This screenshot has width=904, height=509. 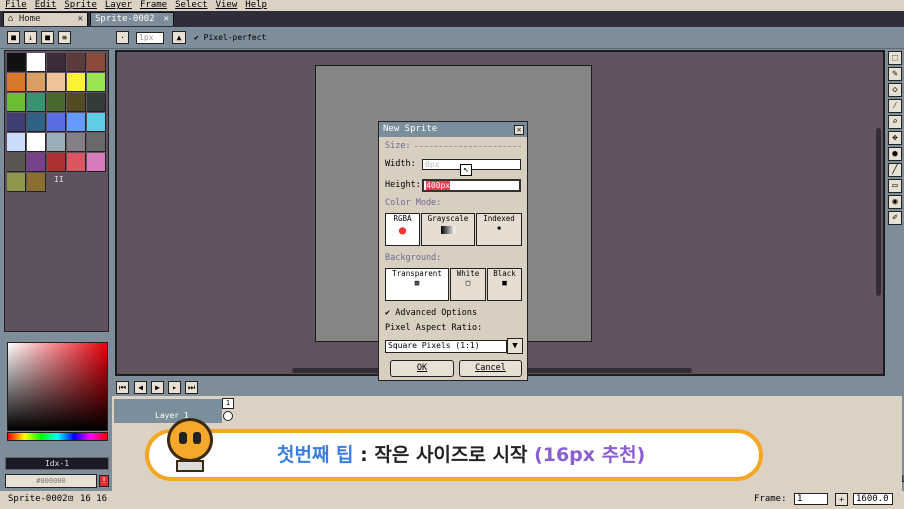 I want to click on hue-slider, so click(x=57, y=436).